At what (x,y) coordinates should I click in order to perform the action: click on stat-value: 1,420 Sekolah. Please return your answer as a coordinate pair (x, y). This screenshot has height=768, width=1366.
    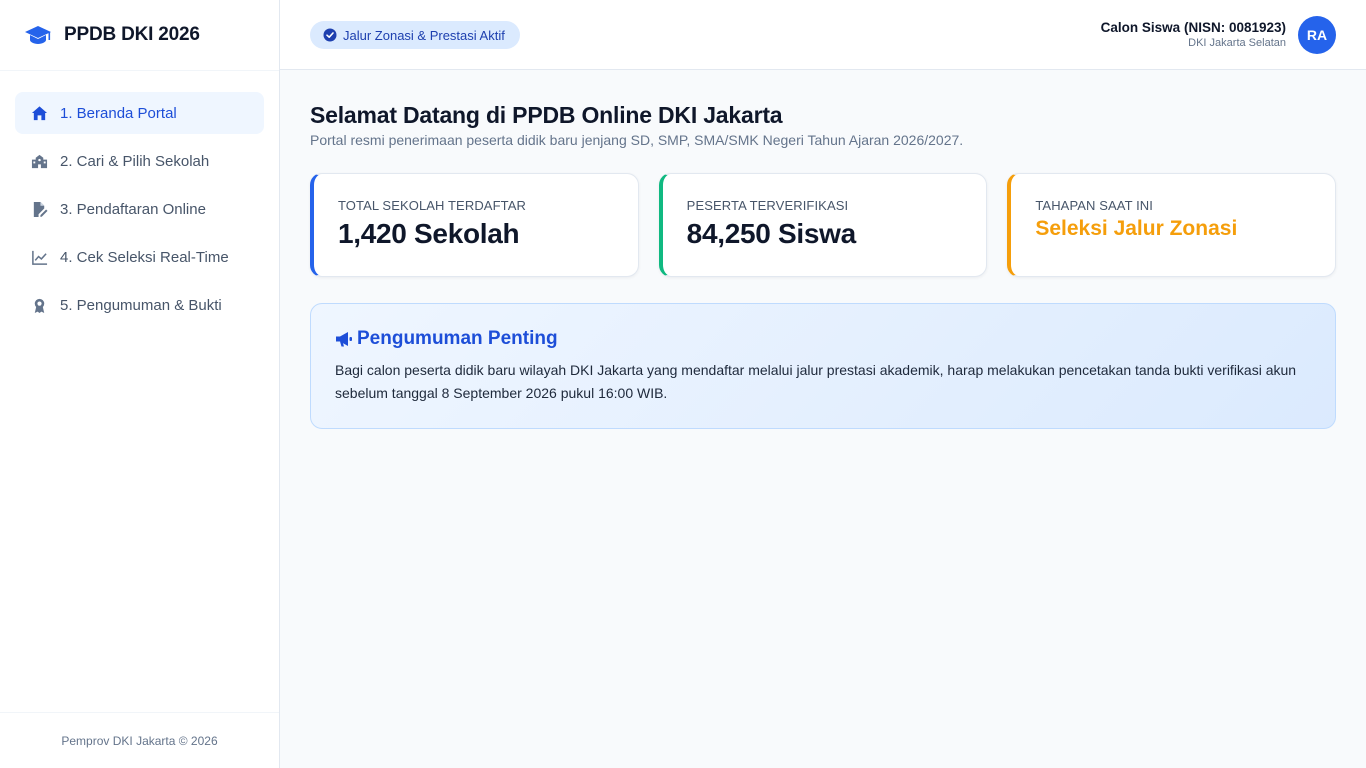
    Looking at the image, I should click on (429, 233).